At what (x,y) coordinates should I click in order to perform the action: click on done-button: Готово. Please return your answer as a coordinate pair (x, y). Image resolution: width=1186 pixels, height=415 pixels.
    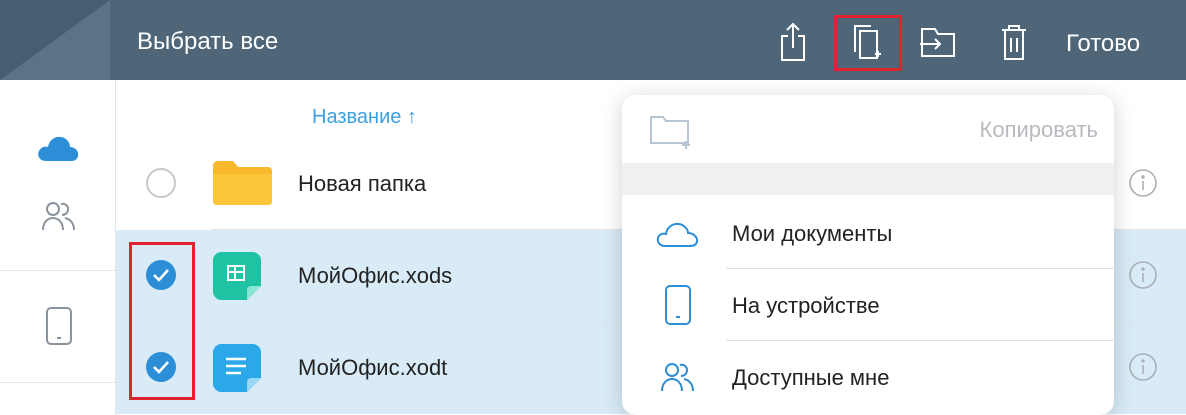
    Looking at the image, I should click on (1103, 44).